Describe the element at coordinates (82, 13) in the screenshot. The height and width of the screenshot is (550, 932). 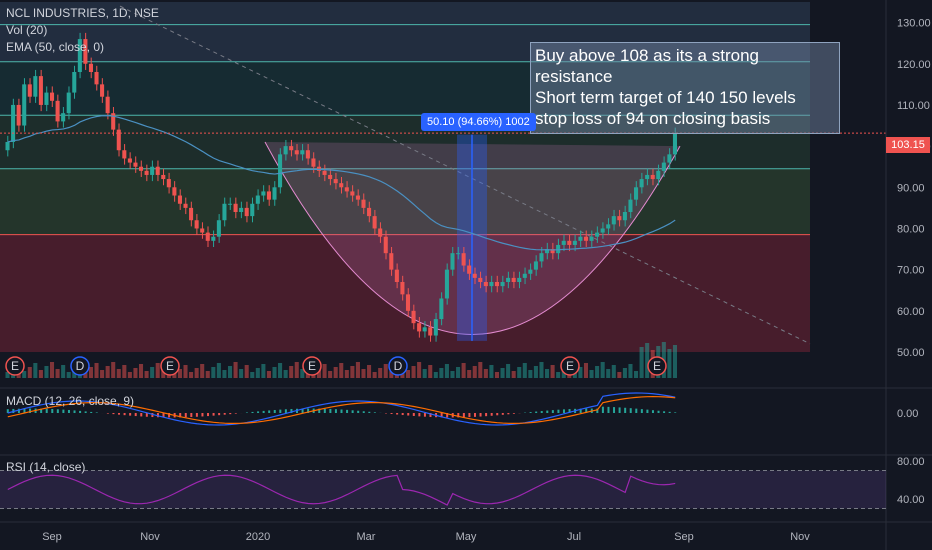
I see `symbol-legend: NCL INDUSTRIES, 1D, NSE` at that location.